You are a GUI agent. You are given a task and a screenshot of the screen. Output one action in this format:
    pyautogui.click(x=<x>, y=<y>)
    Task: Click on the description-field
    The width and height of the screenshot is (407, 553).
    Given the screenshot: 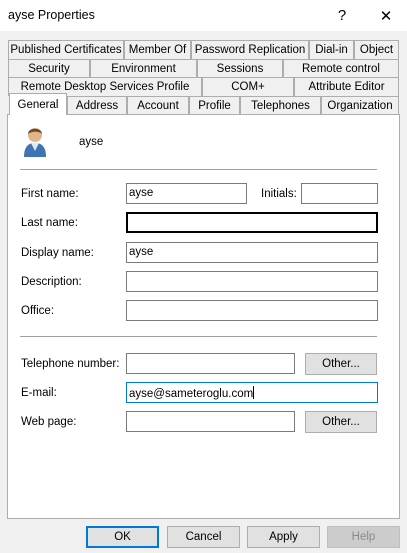 What is the action you would take?
    pyautogui.click(x=252, y=281)
    